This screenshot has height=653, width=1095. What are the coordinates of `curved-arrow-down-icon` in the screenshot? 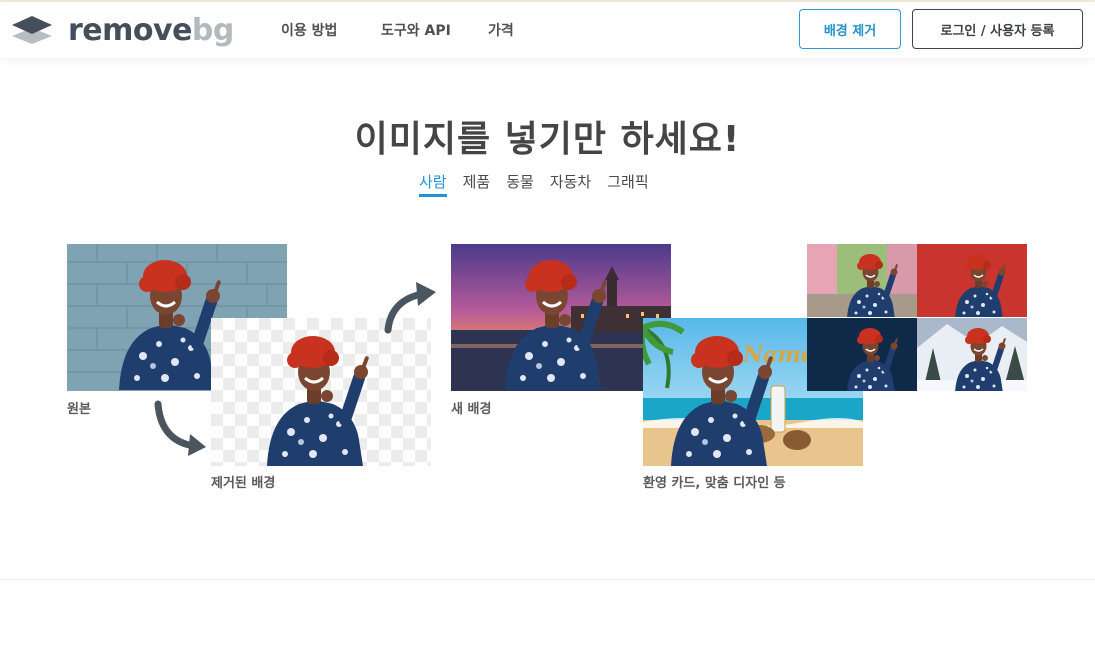 It's located at (180, 428).